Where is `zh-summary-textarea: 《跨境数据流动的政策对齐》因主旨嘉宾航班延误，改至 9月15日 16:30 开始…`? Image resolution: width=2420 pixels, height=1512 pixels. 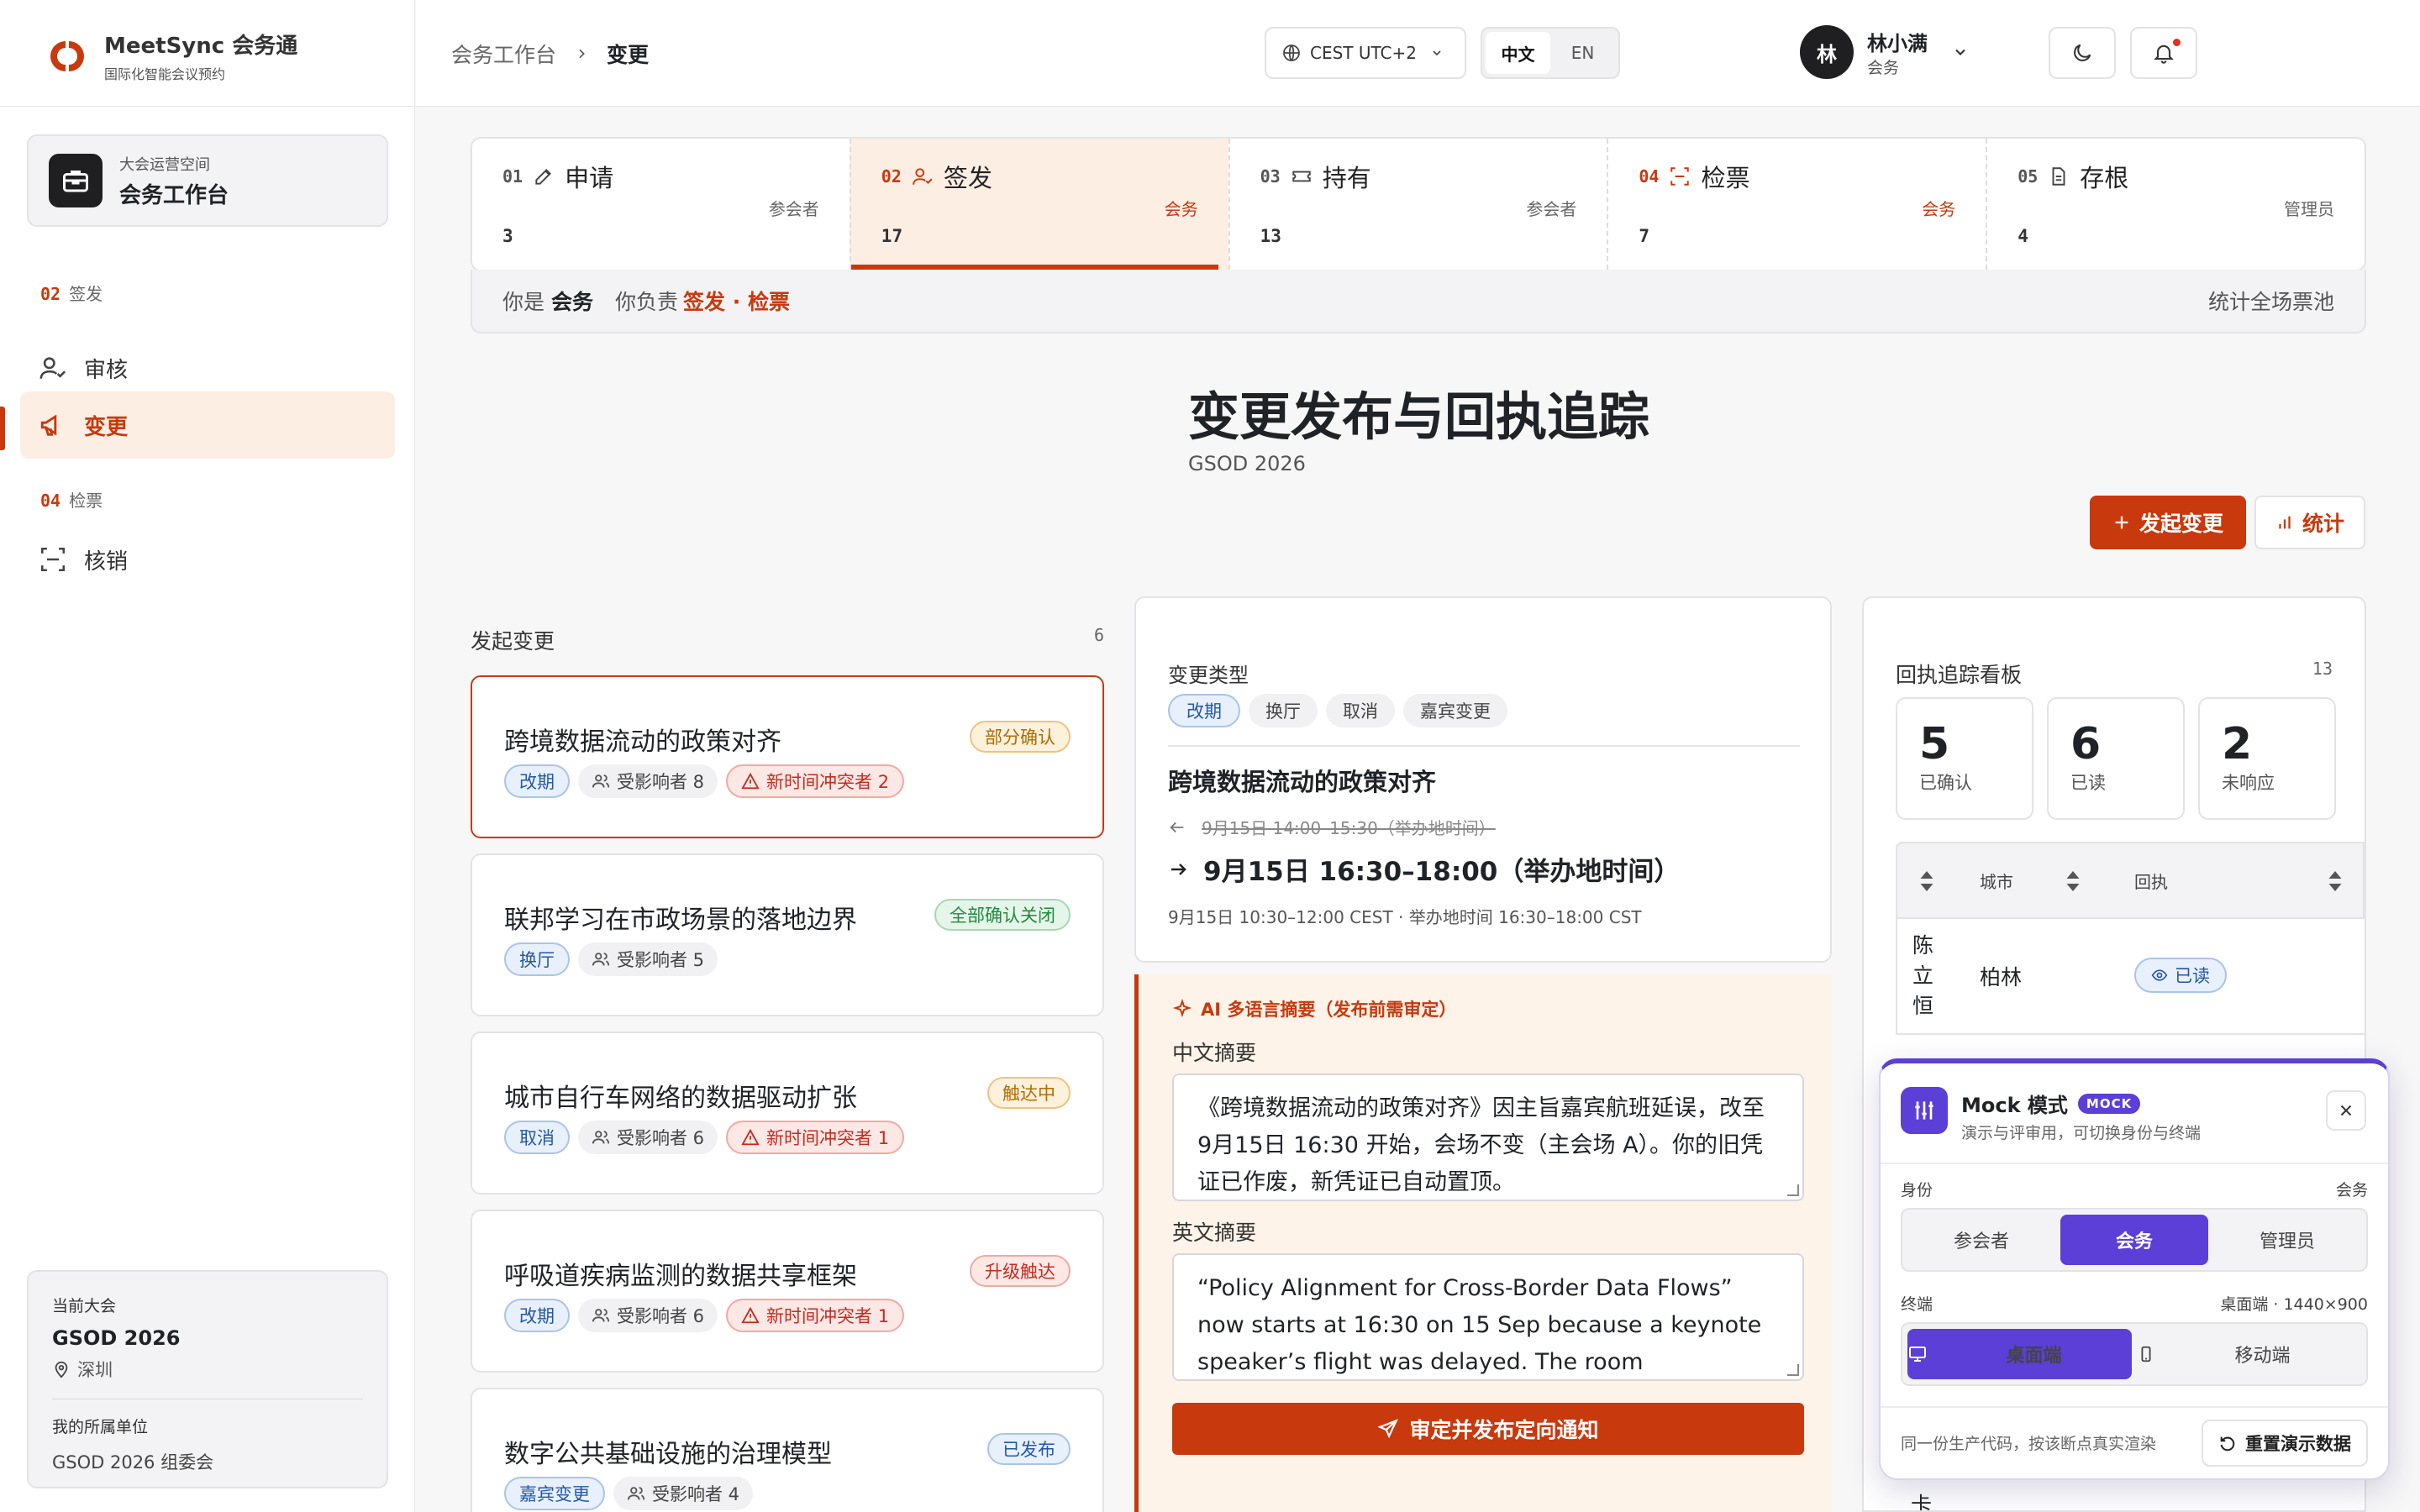 zh-summary-textarea: 《跨境数据流动的政策对齐》因主旨嘉宾航班延误，改至 9月15日 16:30 开始… is located at coordinates (1488, 1137).